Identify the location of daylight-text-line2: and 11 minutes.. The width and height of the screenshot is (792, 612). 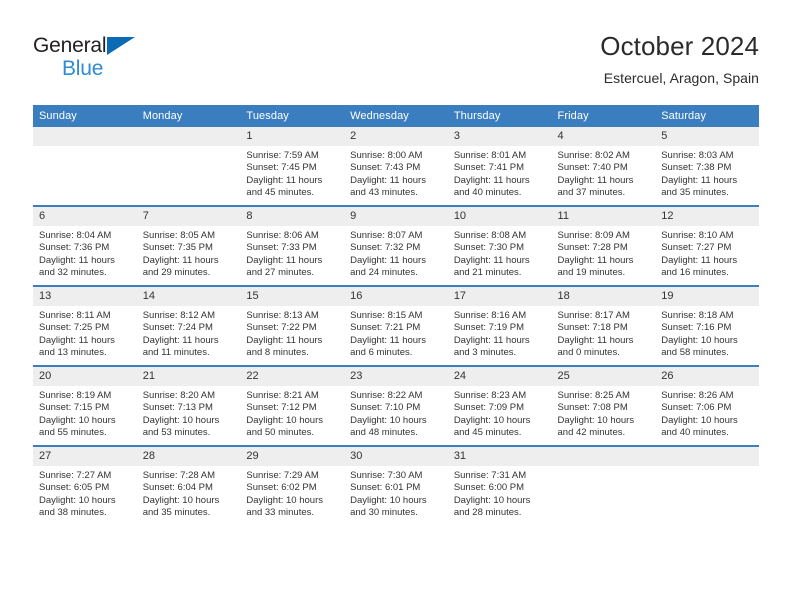
(176, 353).